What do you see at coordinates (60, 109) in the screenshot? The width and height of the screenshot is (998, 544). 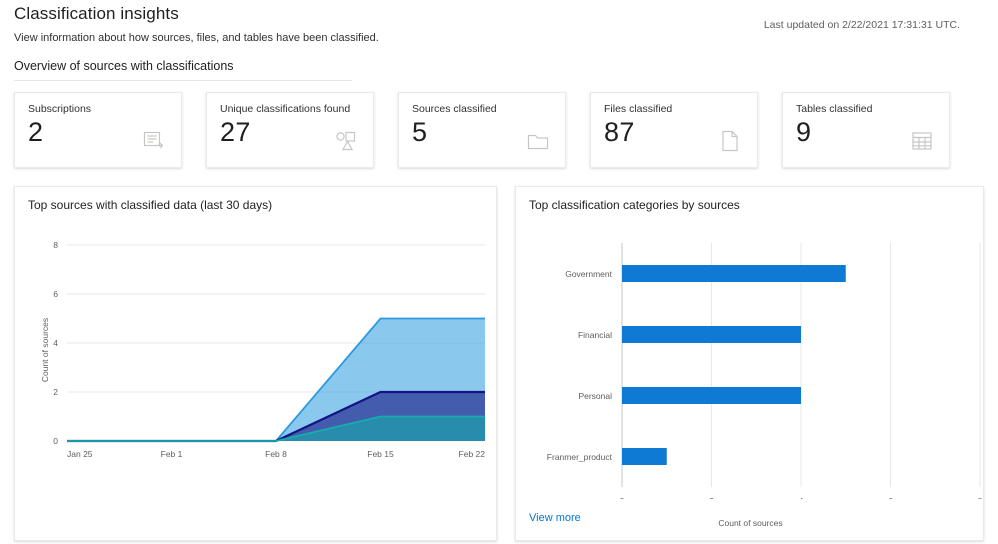 I see `kpi-card-label: Subscriptions` at bounding box center [60, 109].